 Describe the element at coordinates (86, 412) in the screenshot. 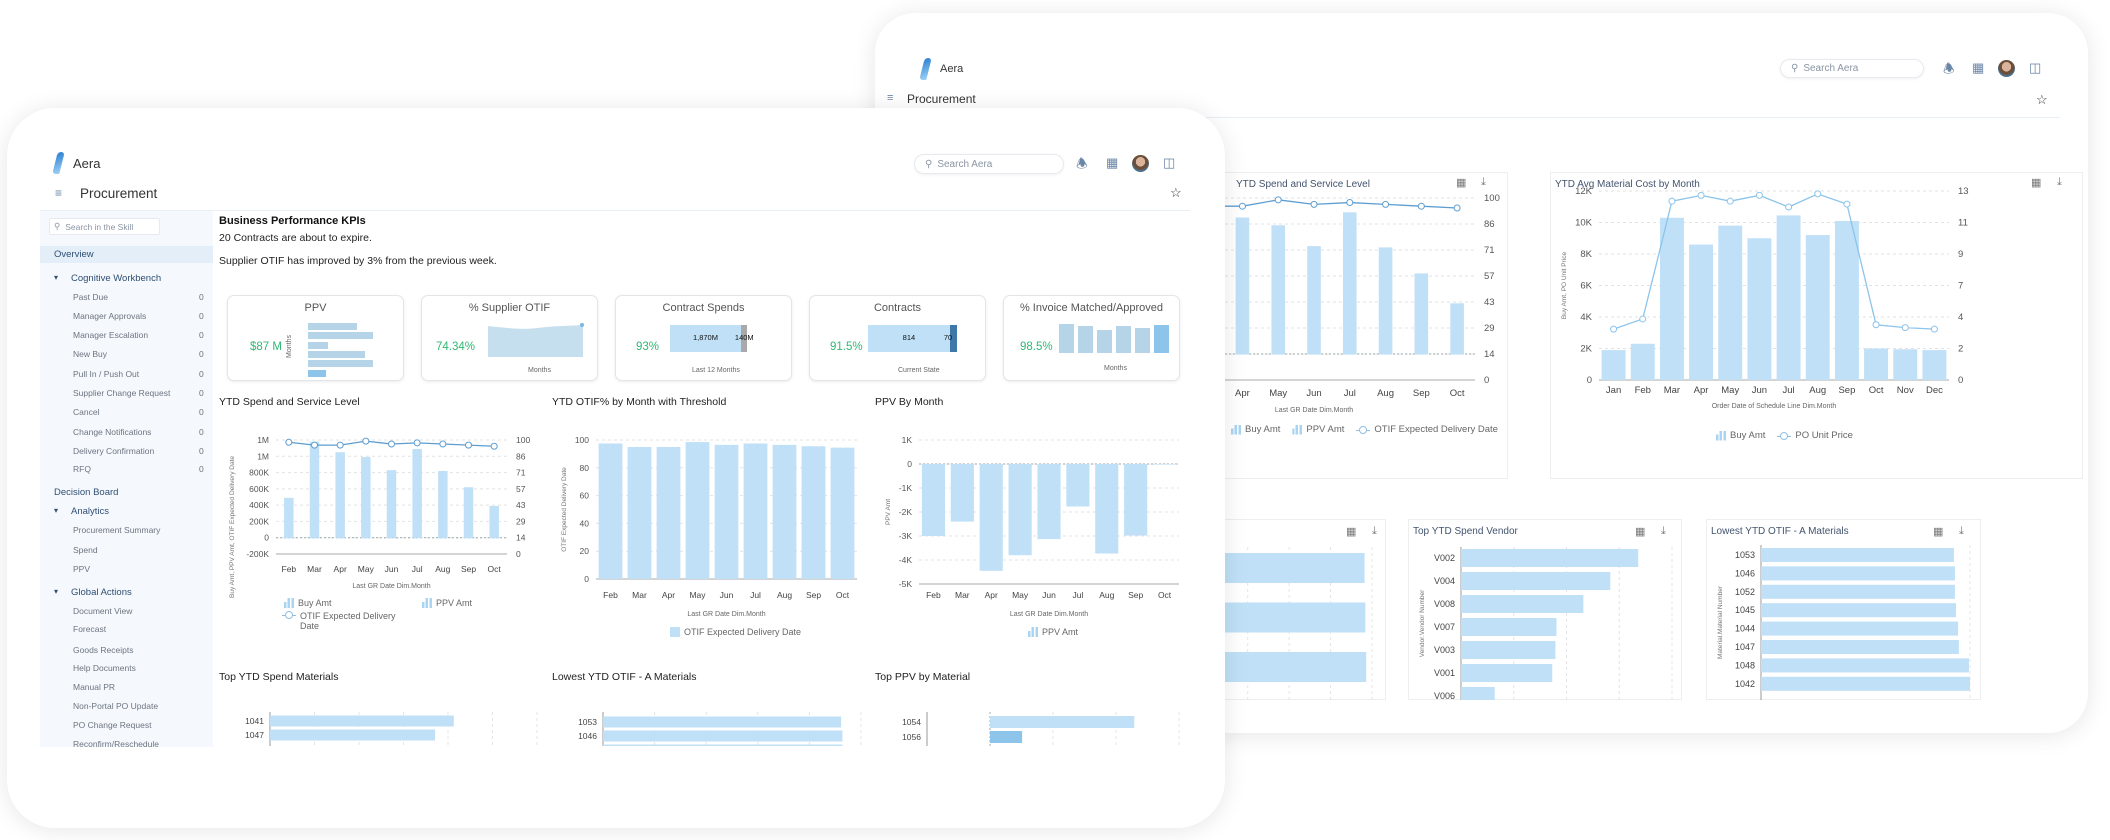

I see `sidebar-item: Cancel` at that location.